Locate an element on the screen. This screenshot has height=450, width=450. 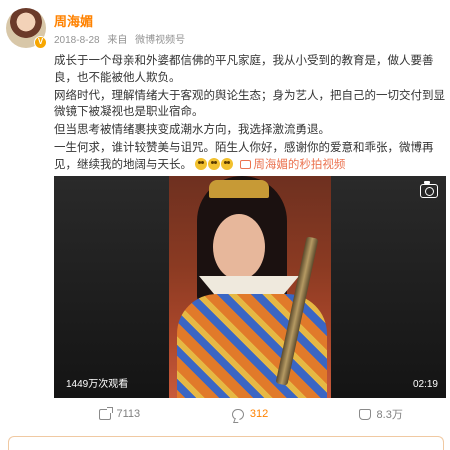
thumbnail-robe is located at coordinates (252, 346).